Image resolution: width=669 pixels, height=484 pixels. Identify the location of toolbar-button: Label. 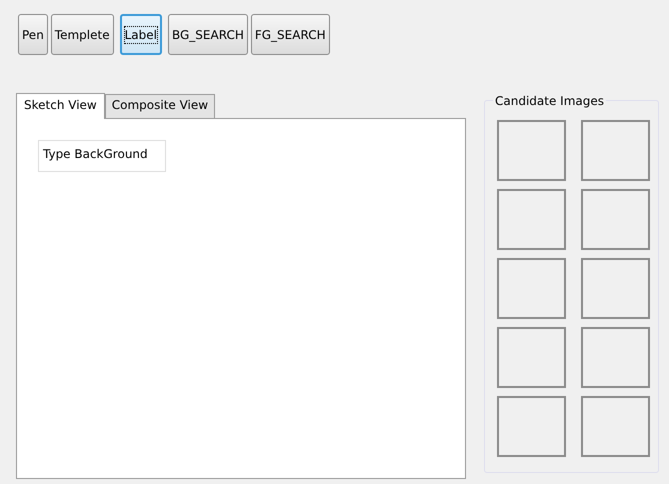
(141, 34).